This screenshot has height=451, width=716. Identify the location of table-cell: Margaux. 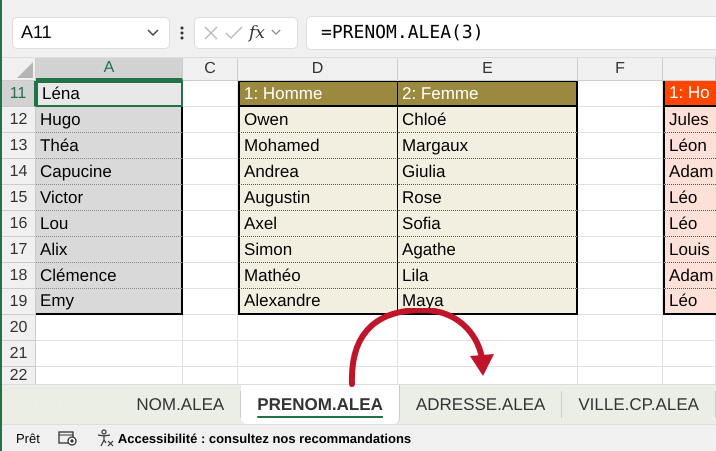
(435, 146).